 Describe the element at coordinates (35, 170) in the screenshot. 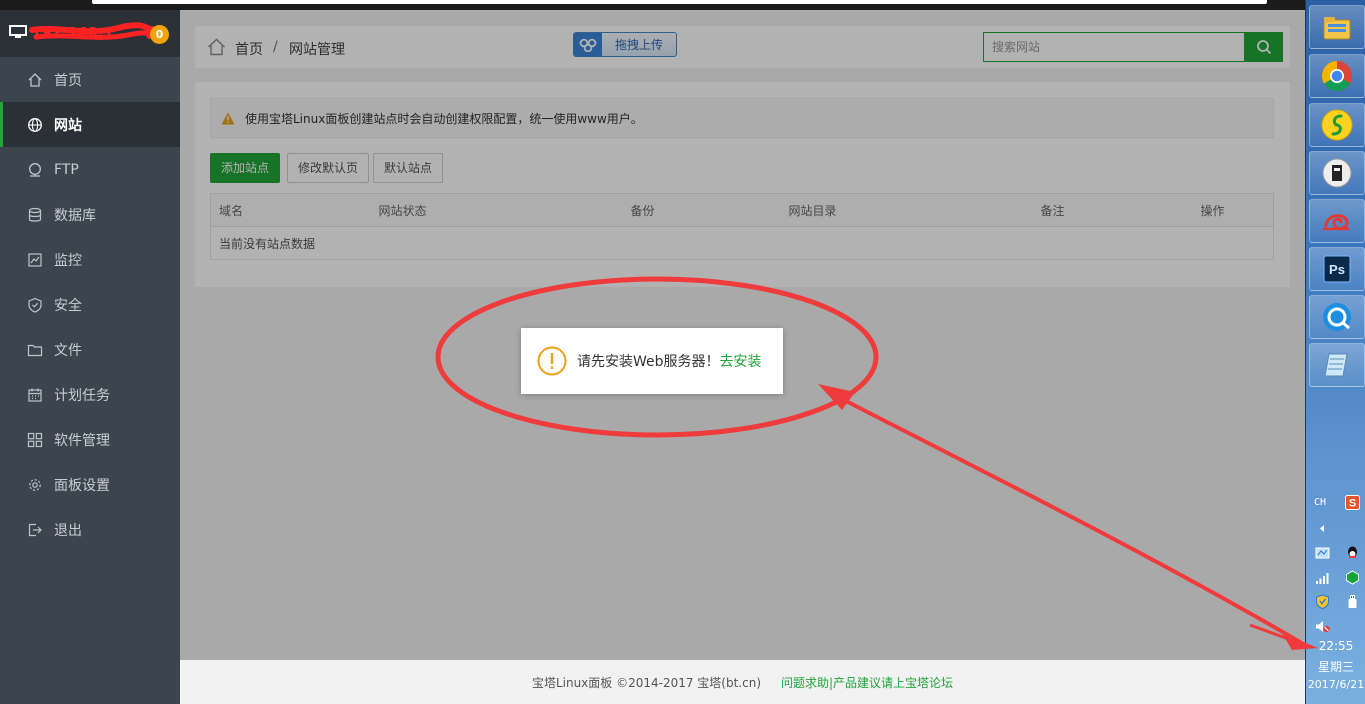

I see `ftp-icon` at that location.